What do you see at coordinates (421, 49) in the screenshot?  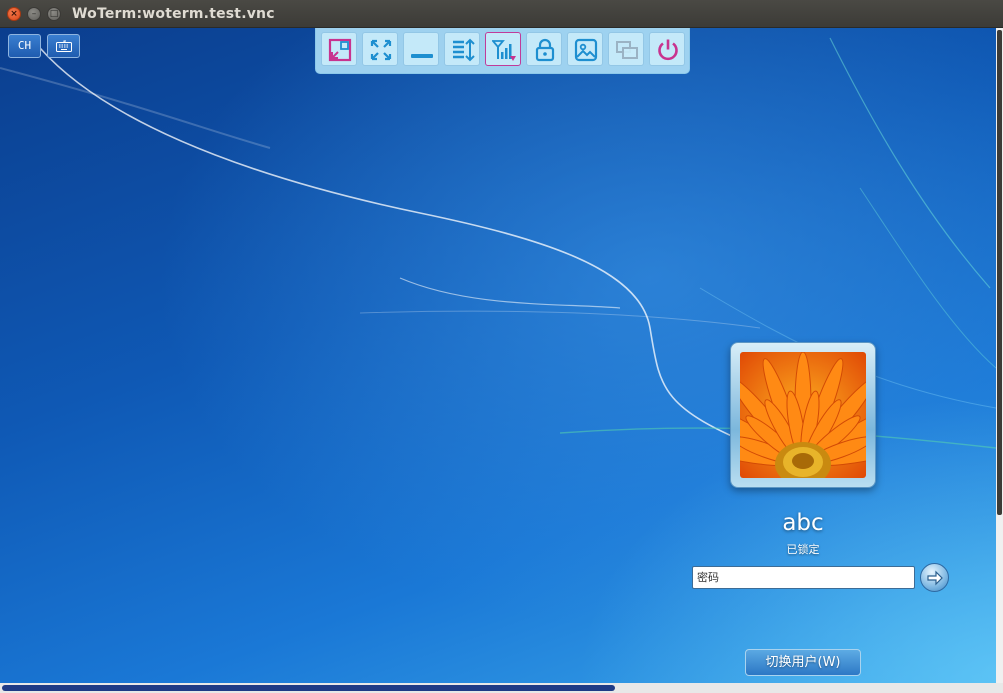 I see `minimize-button` at bounding box center [421, 49].